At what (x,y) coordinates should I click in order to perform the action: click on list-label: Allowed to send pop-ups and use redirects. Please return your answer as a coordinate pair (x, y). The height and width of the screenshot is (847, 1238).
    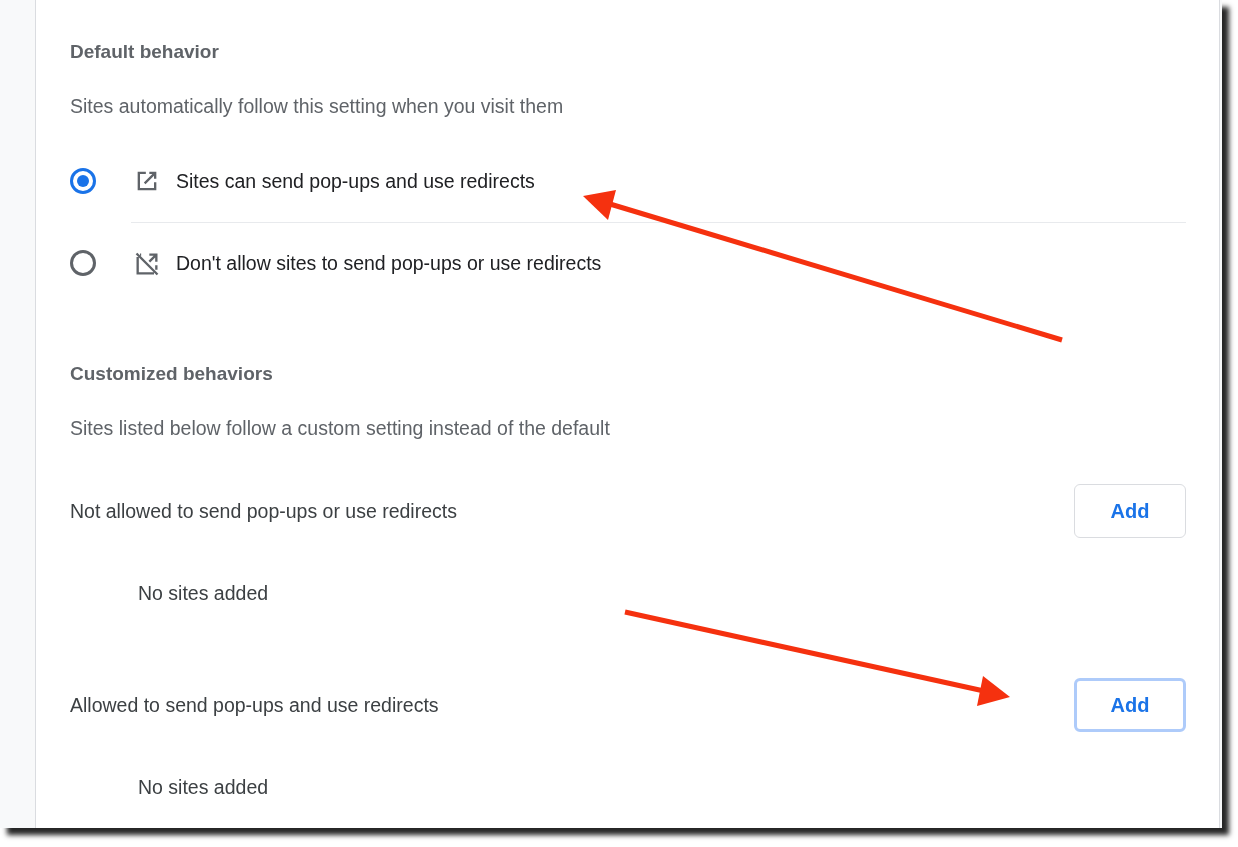
    Looking at the image, I should click on (254, 705).